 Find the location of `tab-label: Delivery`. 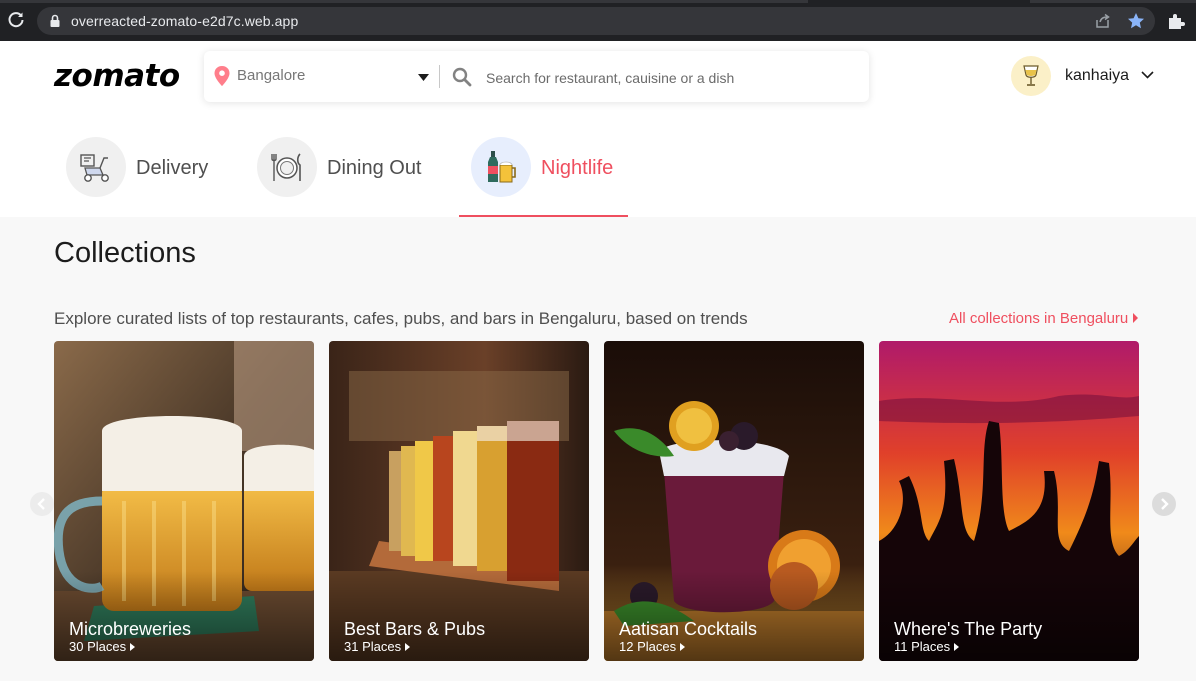

tab-label: Delivery is located at coordinates (172, 168).